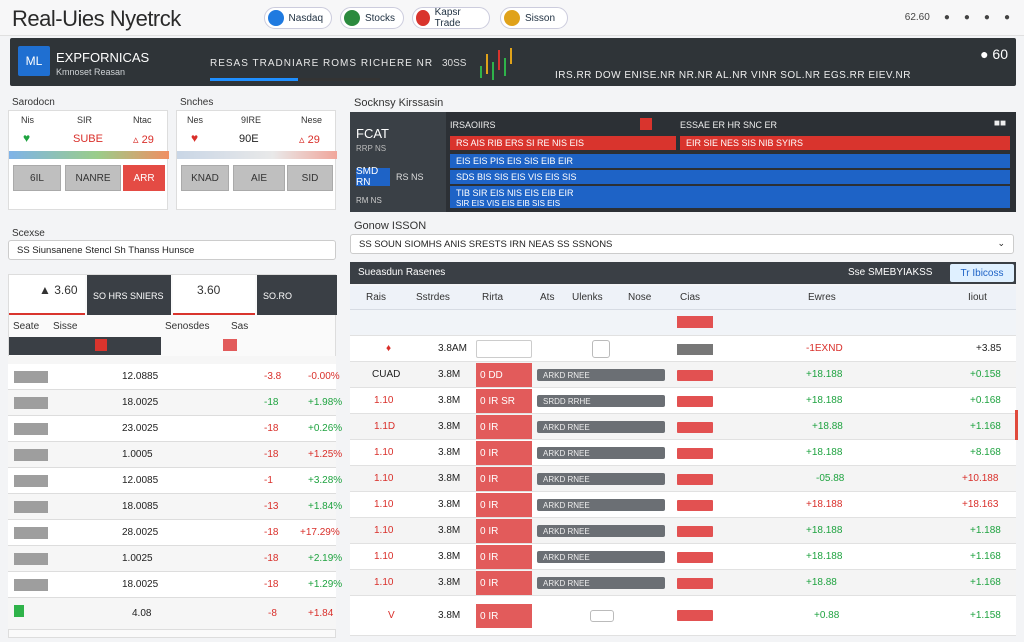 This screenshot has height=642, width=1024. What do you see at coordinates (1000, 123) in the screenshot?
I see `expand-icon: ■■` at bounding box center [1000, 123].